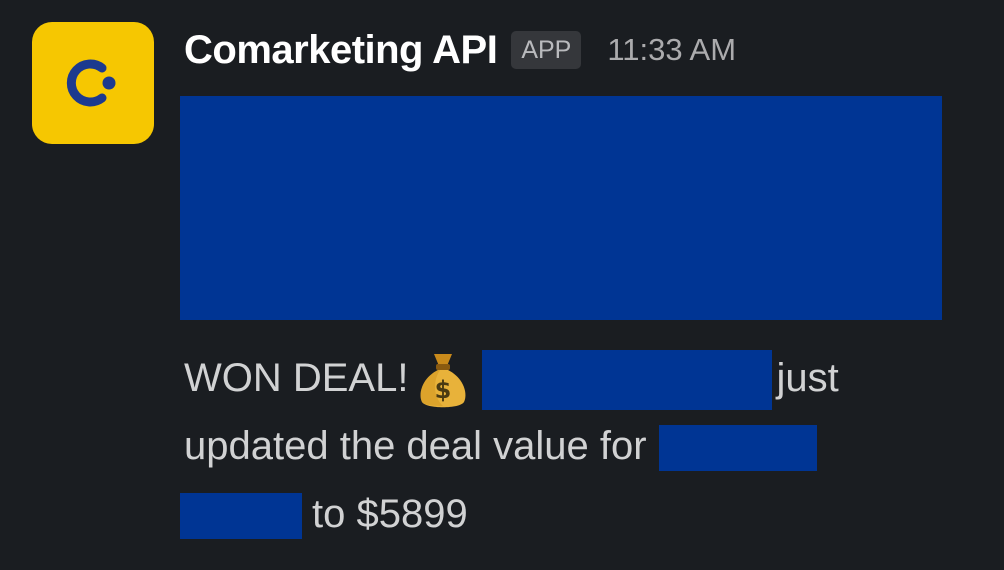 This screenshot has height=570, width=1004. What do you see at coordinates (415, 446) in the screenshot?
I see `updated-text: updated the deal value for` at bounding box center [415, 446].